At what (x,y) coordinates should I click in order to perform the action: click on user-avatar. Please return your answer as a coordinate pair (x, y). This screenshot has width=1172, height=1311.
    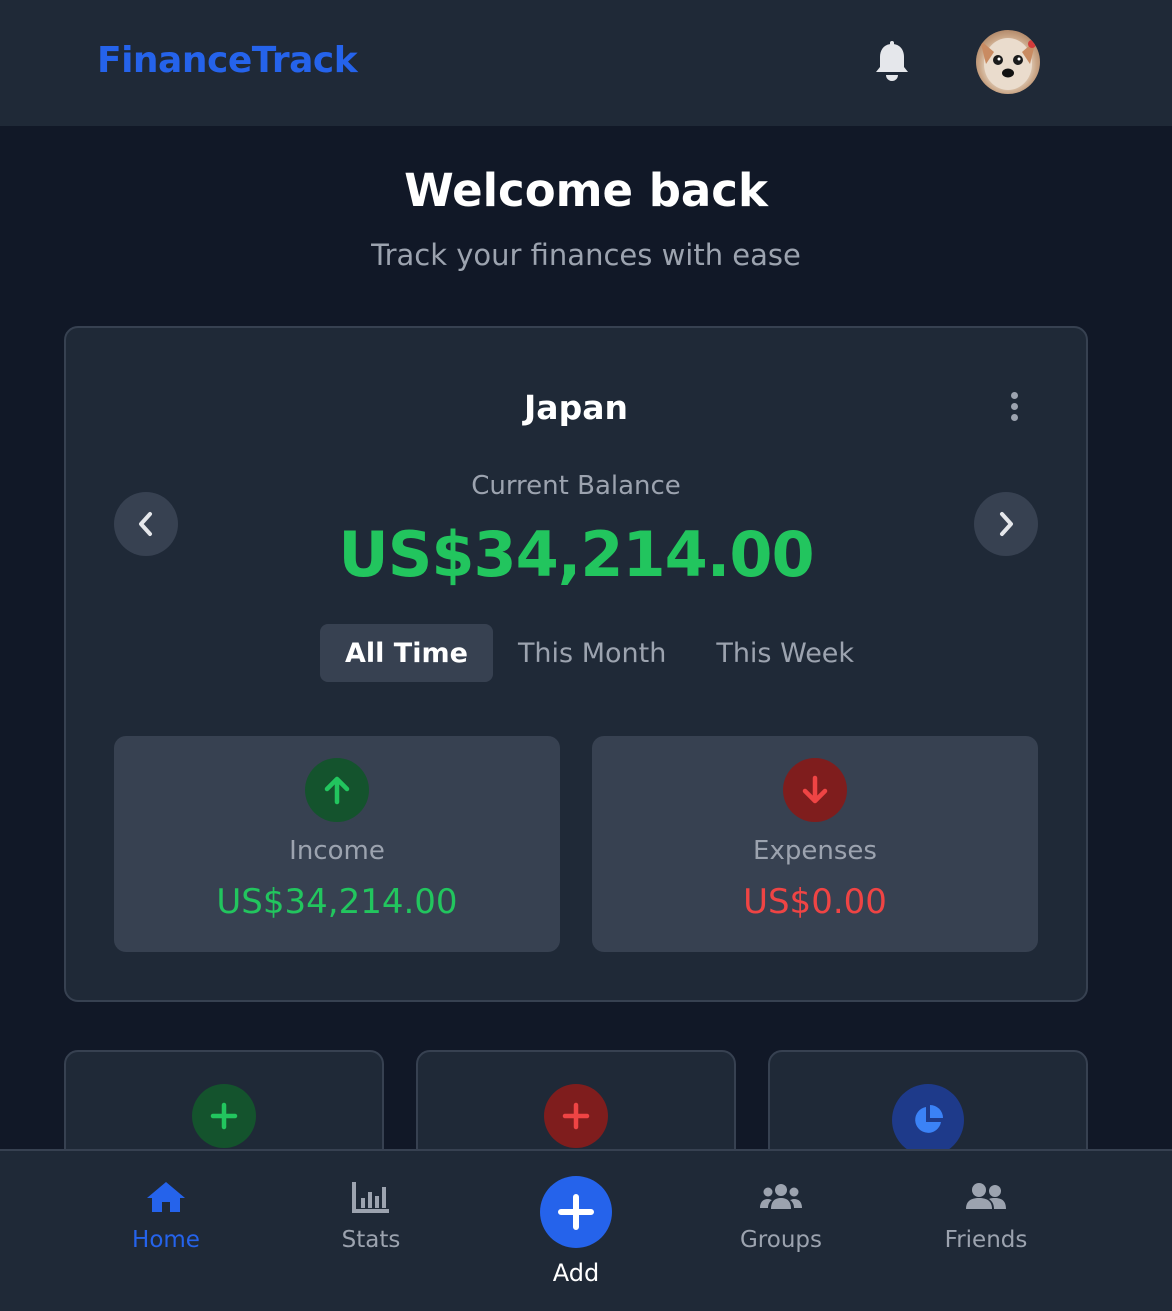
    Looking at the image, I should click on (1008, 62).